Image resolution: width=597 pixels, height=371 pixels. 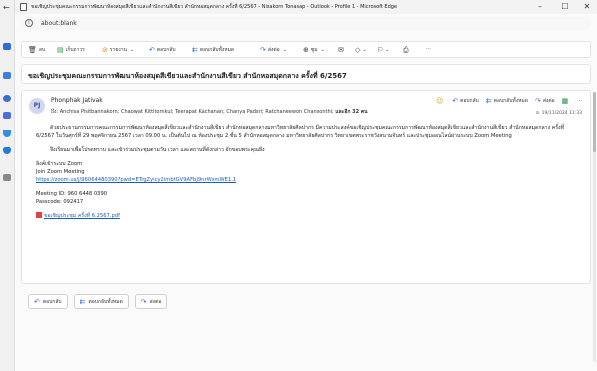 I want to click on meeting-id: Meeting ID: 960 6448 0390, so click(x=72, y=194).